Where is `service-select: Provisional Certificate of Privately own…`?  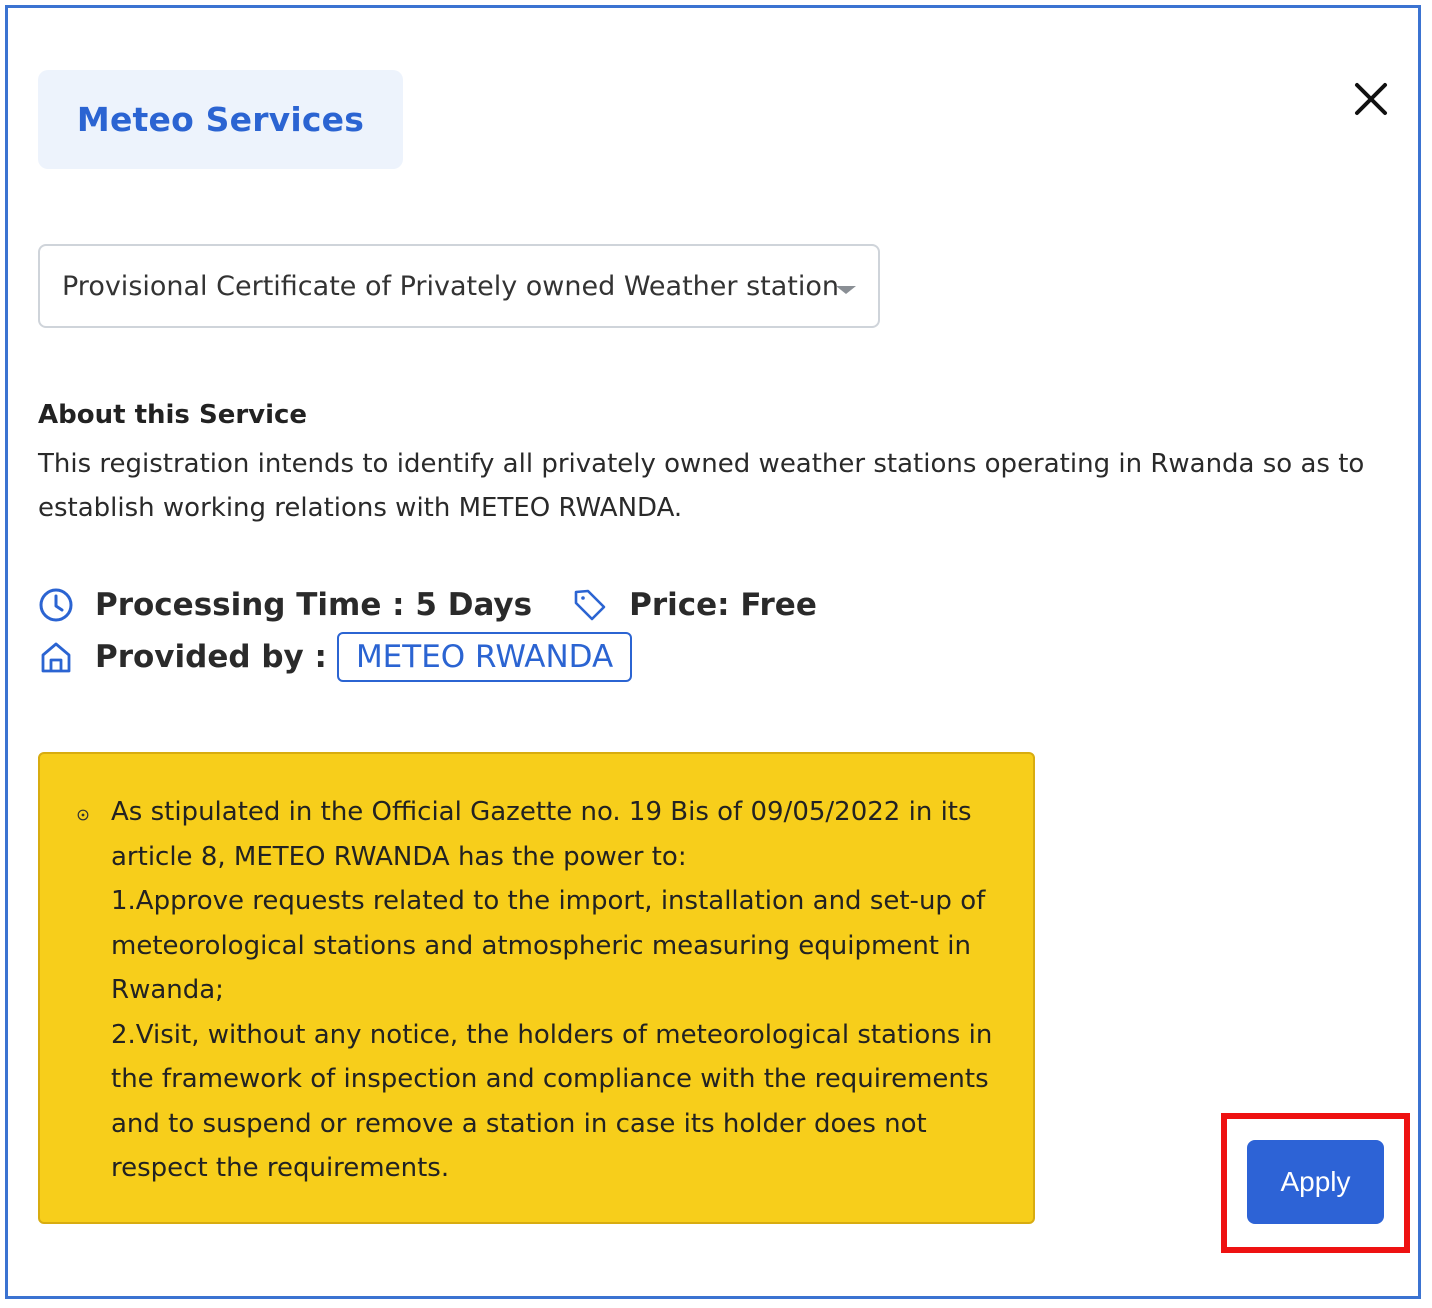 service-select: Provisional Certificate of Privately own… is located at coordinates (459, 286).